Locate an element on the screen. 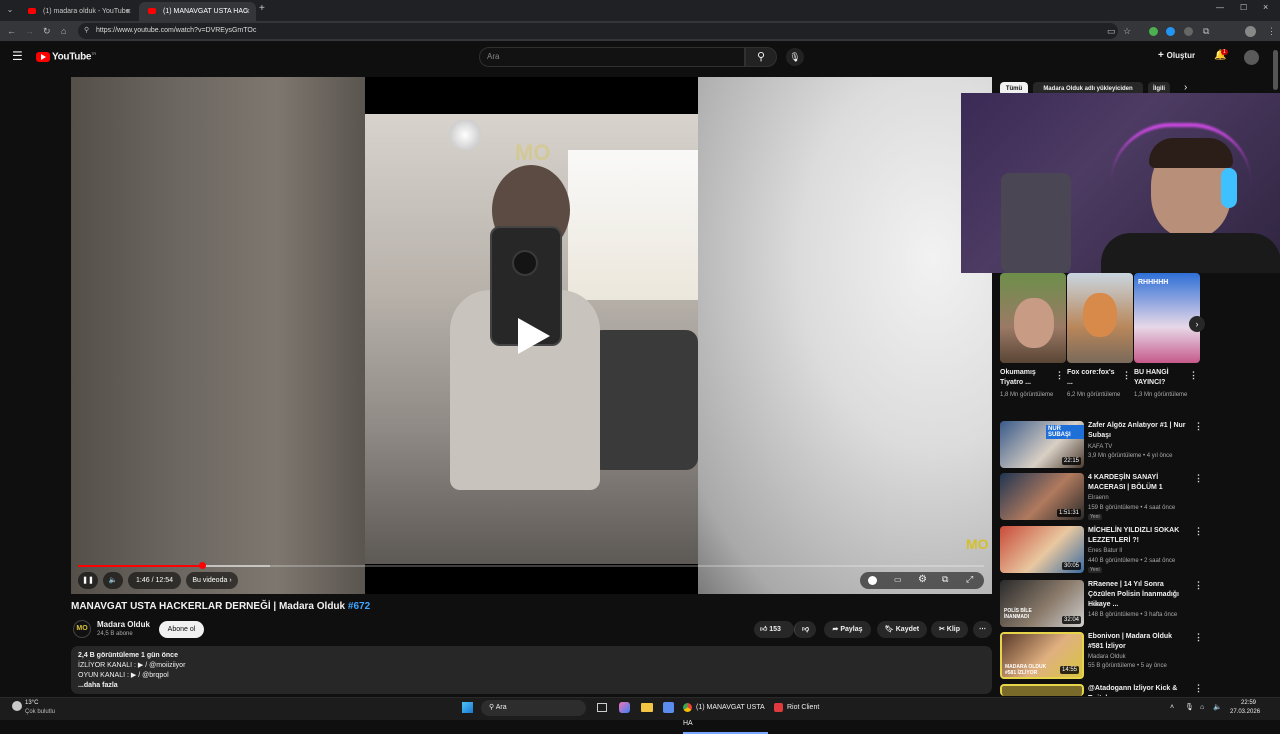 This screenshot has height=734, width=1280. copilot-icon is located at coordinates (624, 707).